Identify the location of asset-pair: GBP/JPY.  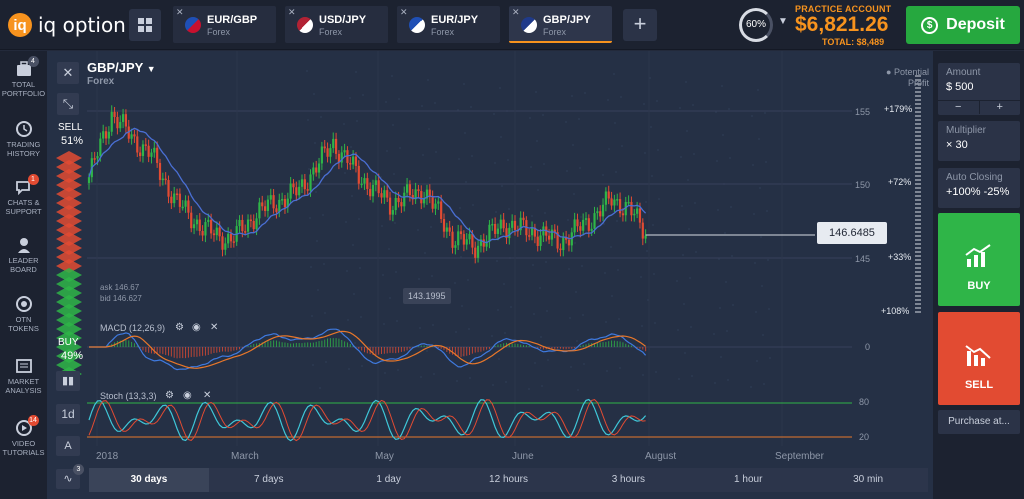
(115, 67).